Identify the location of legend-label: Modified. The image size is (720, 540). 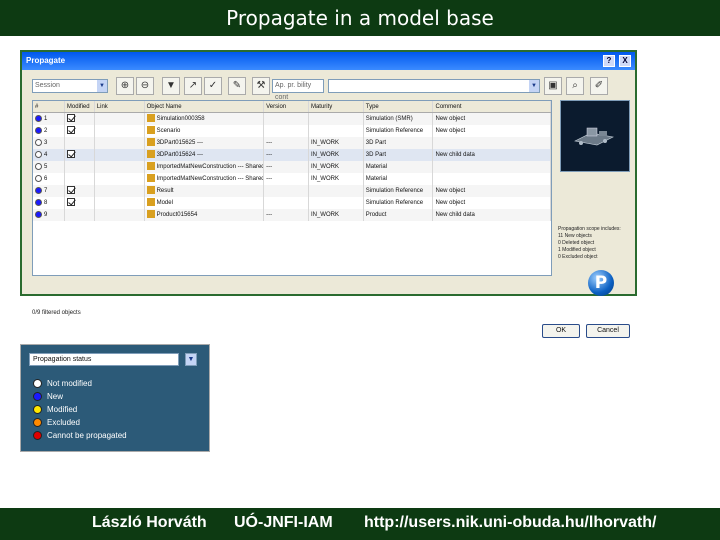
(62, 409).